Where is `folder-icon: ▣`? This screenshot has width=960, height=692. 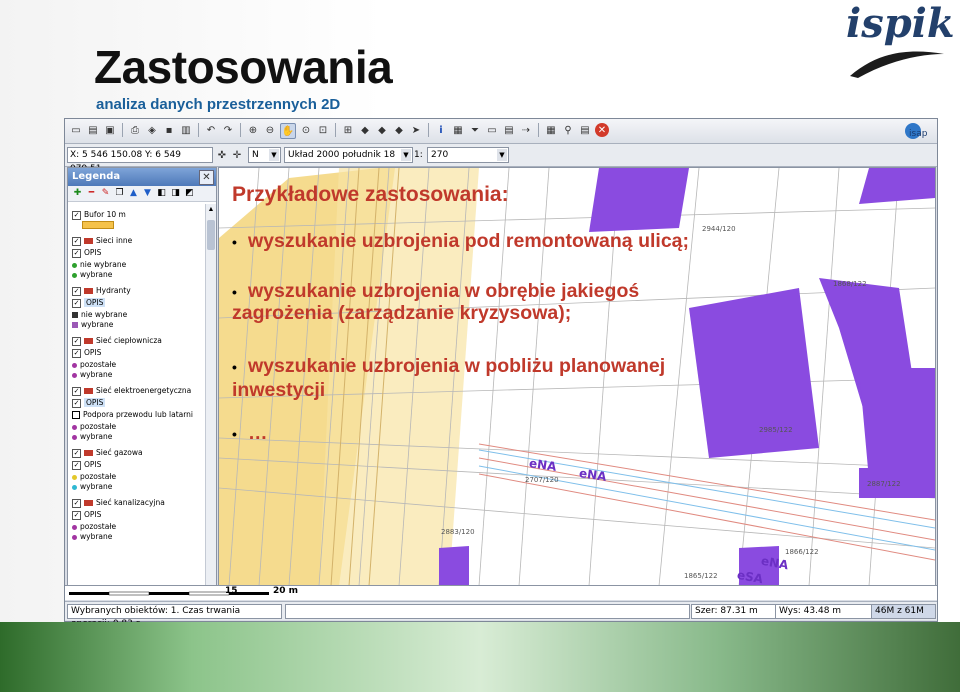 folder-icon: ▣ is located at coordinates (110, 130).